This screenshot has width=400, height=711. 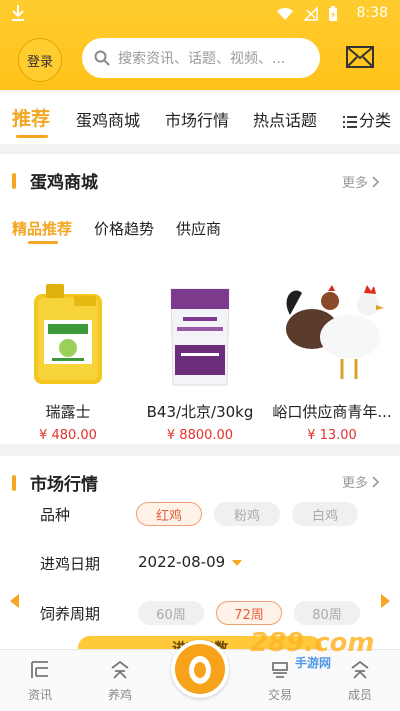 I want to click on product-image-feed-bag, so click(x=200, y=324).